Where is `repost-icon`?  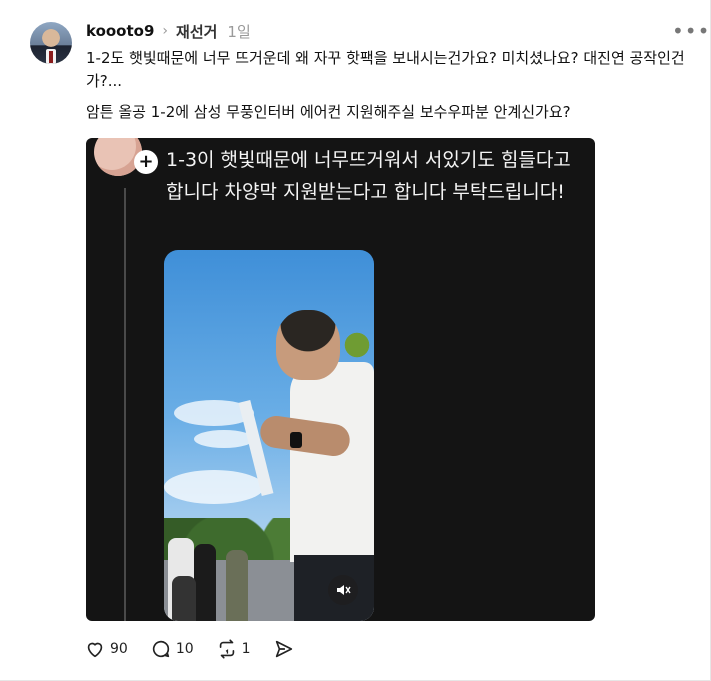 repost-icon is located at coordinates (226, 649).